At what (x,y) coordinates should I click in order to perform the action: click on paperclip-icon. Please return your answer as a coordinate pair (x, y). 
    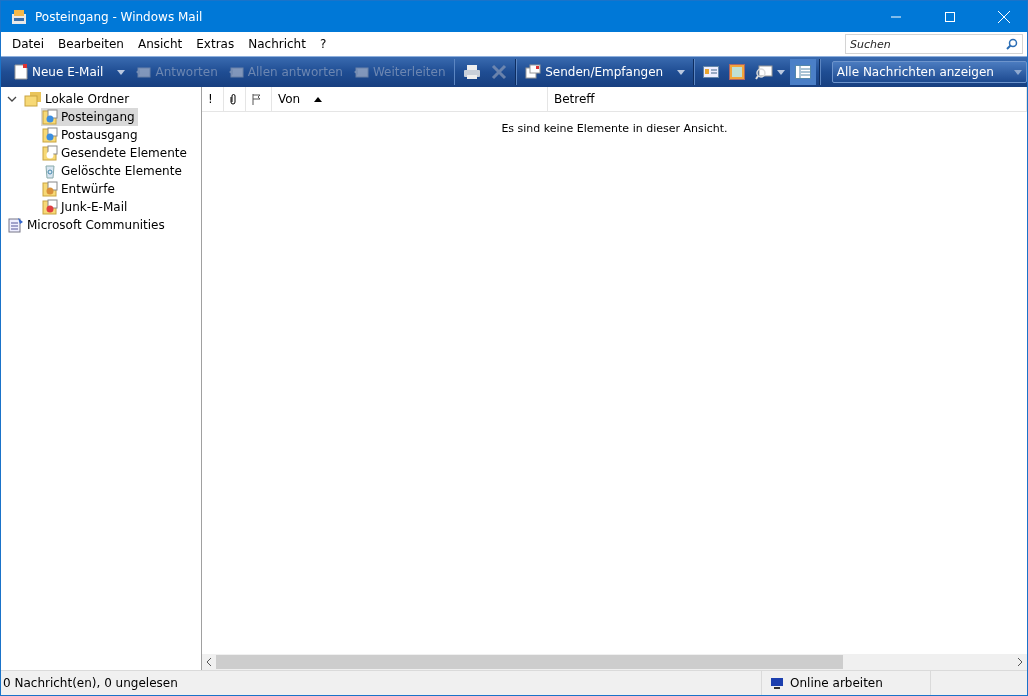
    Looking at the image, I should click on (233, 99).